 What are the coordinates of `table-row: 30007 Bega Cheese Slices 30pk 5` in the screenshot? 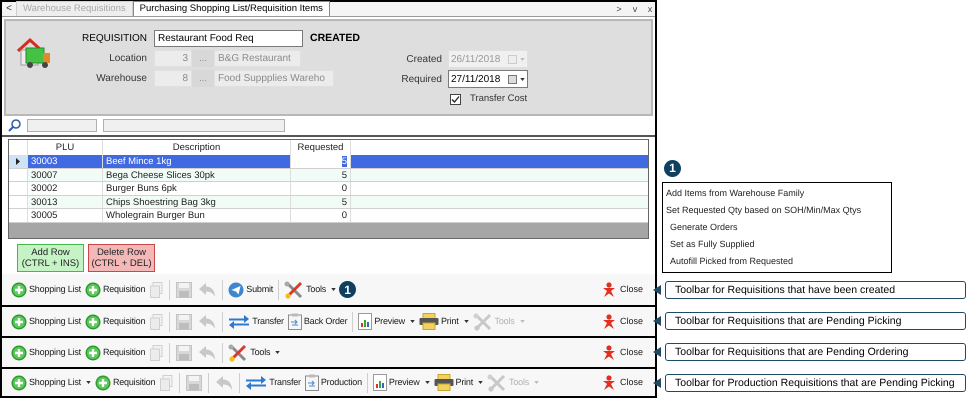 It's located at (328, 175).